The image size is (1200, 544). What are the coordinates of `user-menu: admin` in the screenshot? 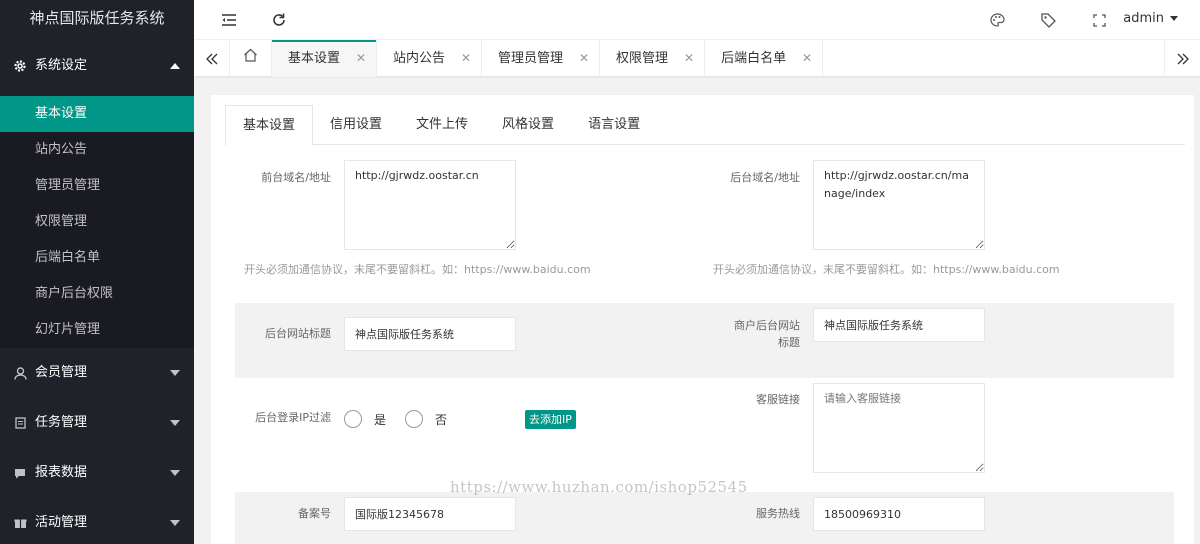 It's located at (1150, 20).